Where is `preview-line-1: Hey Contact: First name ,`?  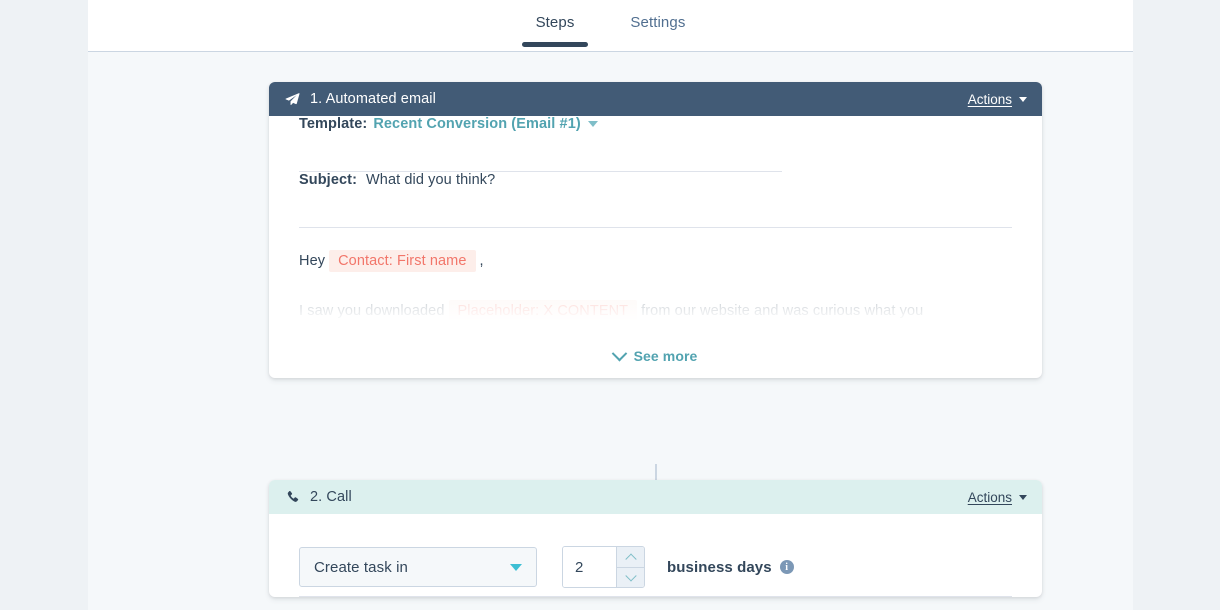 preview-line-1: Hey Contact: First name , is located at coordinates (655, 261).